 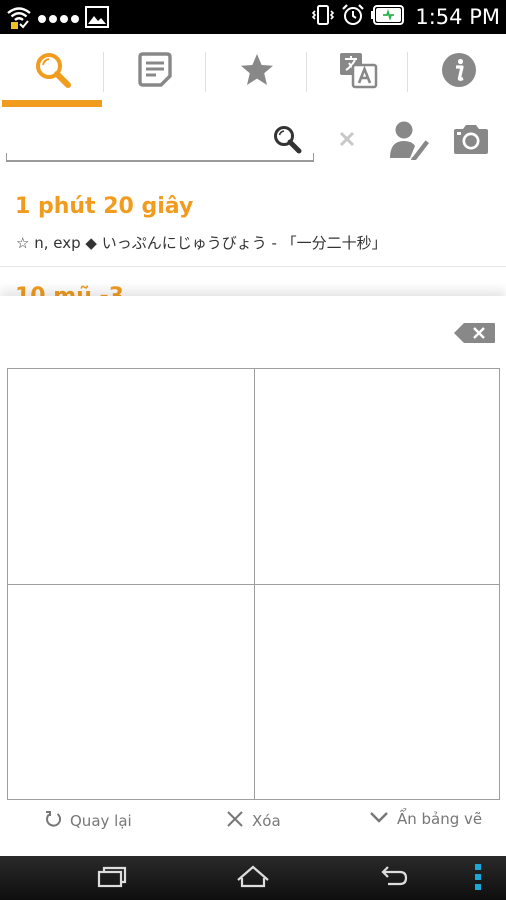 What do you see at coordinates (471, 141) in the screenshot?
I see `camera-icon` at bounding box center [471, 141].